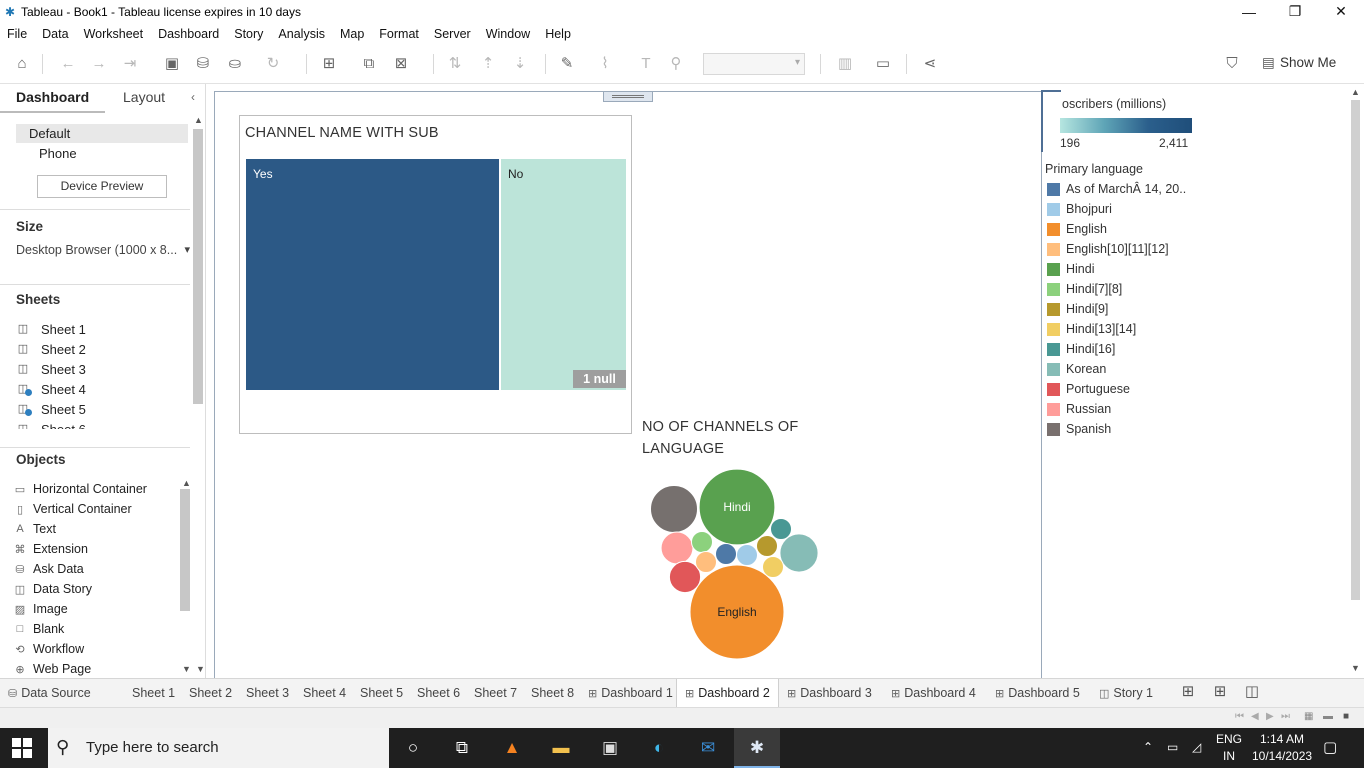 The height and width of the screenshot is (768, 1364). What do you see at coordinates (1091, 329) in the screenshot?
I see `legend-item: Hindi[13][14]` at bounding box center [1091, 329].